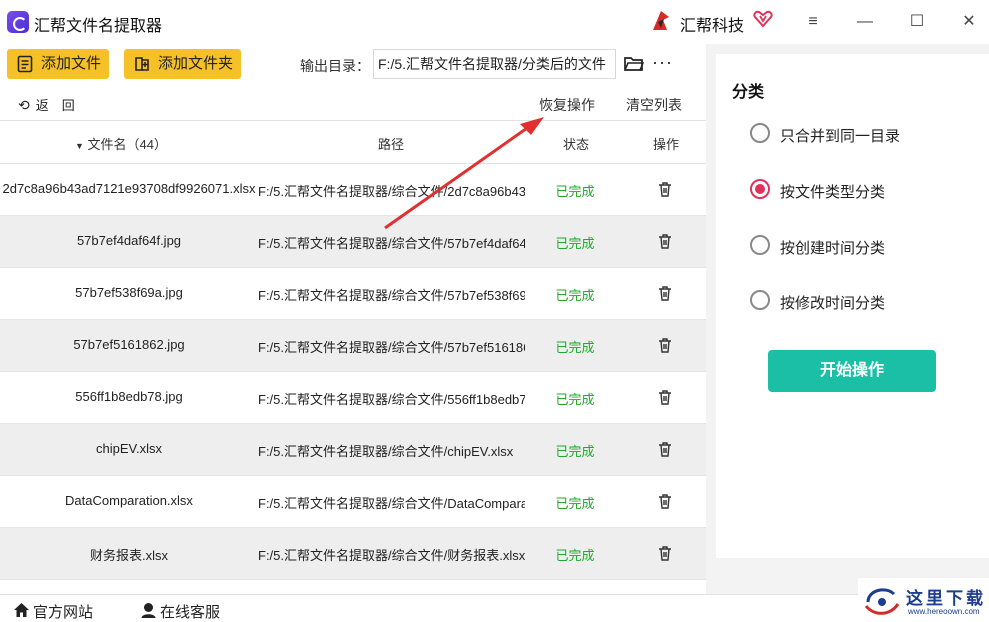 This screenshot has height=622, width=989. What do you see at coordinates (852, 371) in the screenshot?
I see `start-button: 开始操作` at bounding box center [852, 371].